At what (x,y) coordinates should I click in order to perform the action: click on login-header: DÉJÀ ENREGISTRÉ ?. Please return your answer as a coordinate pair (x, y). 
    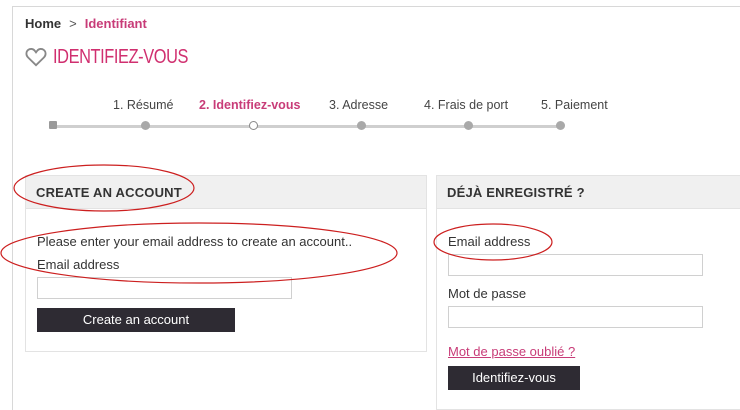
    Looking at the image, I should click on (588, 192).